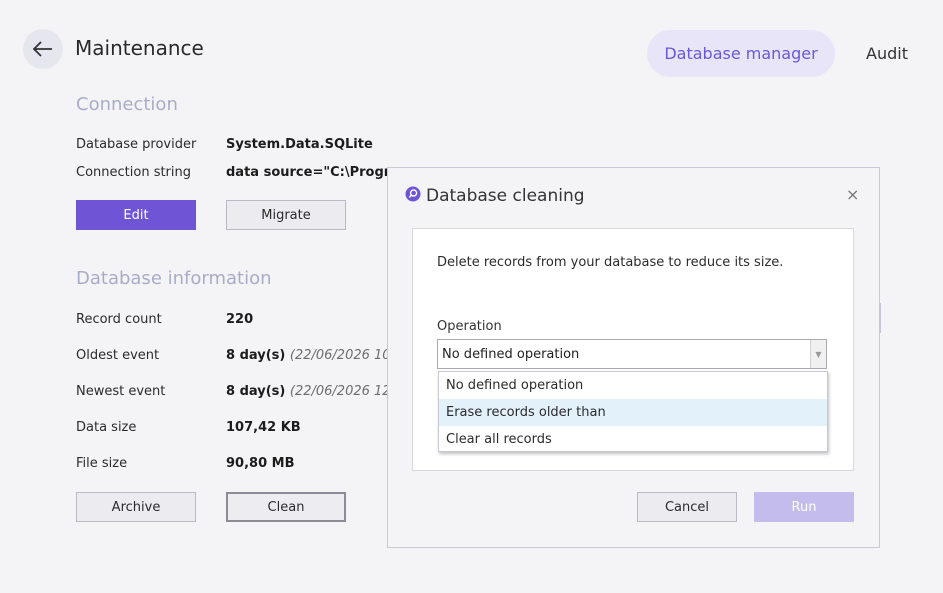  What do you see at coordinates (263, 427) in the screenshot?
I see `data-size-value: 107,42 KB` at bounding box center [263, 427].